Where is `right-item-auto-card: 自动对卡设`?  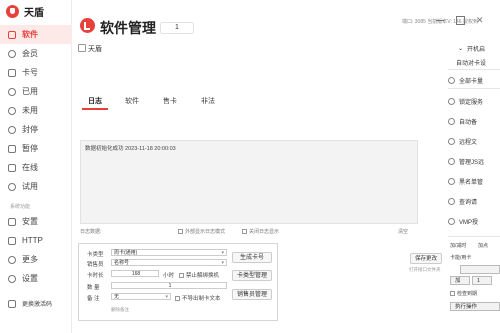
right-item-auto-card: 自动对卡设 is located at coordinates (471, 62).